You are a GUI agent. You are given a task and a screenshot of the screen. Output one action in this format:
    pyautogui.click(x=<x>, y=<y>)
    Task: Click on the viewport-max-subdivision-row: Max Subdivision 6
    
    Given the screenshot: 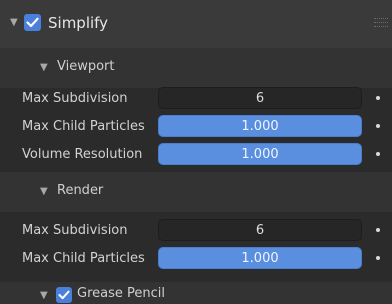 What is the action you would take?
    pyautogui.click(x=196, y=98)
    